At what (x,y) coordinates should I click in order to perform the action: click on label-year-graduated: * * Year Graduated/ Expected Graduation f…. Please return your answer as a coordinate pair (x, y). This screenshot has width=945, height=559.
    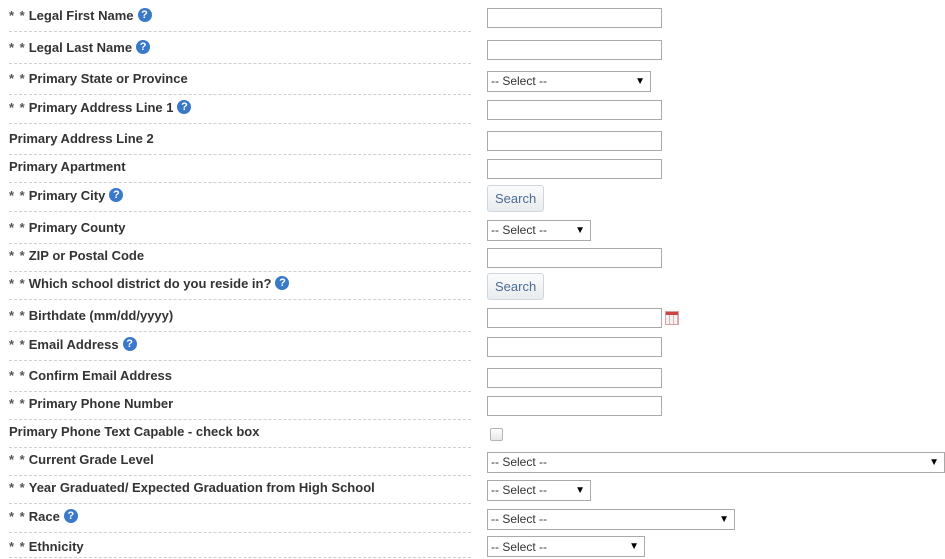
    Looking at the image, I should click on (240, 490).